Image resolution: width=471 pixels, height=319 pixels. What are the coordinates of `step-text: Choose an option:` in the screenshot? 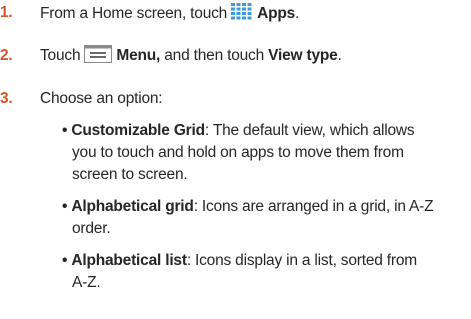 It's located at (101, 98).